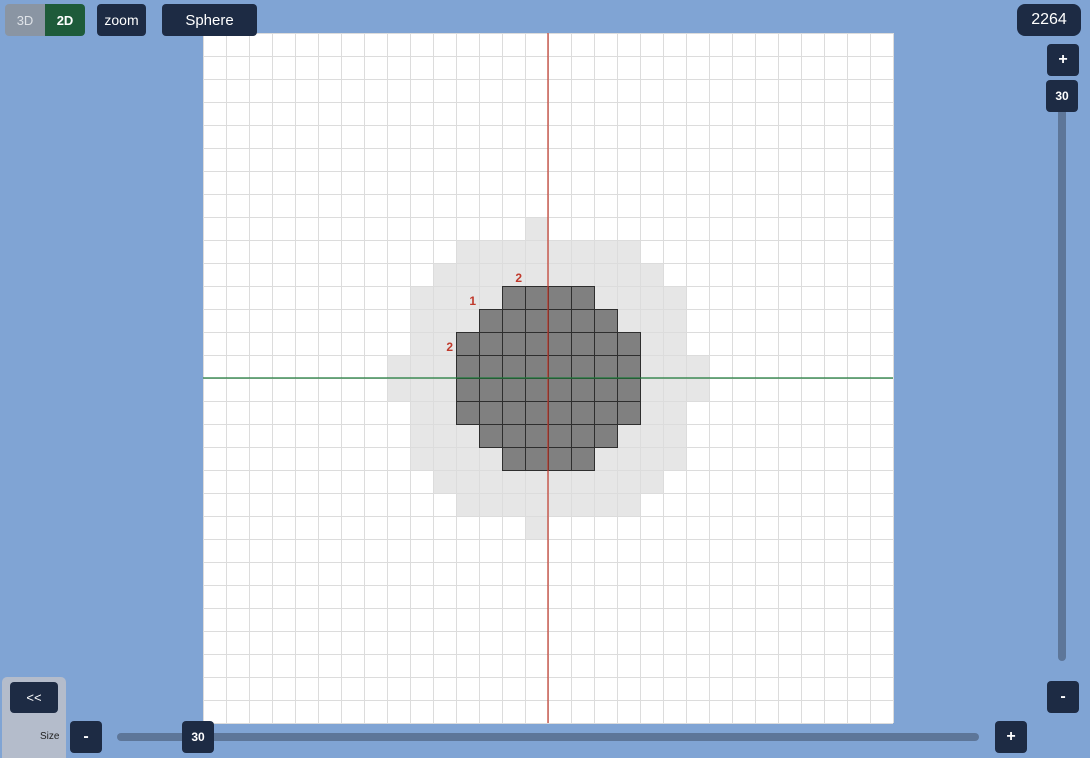 The image size is (1090, 758). What do you see at coordinates (1049, 20) in the screenshot?
I see `block-count-badge: 2264` at bounding box center [1049, 20].